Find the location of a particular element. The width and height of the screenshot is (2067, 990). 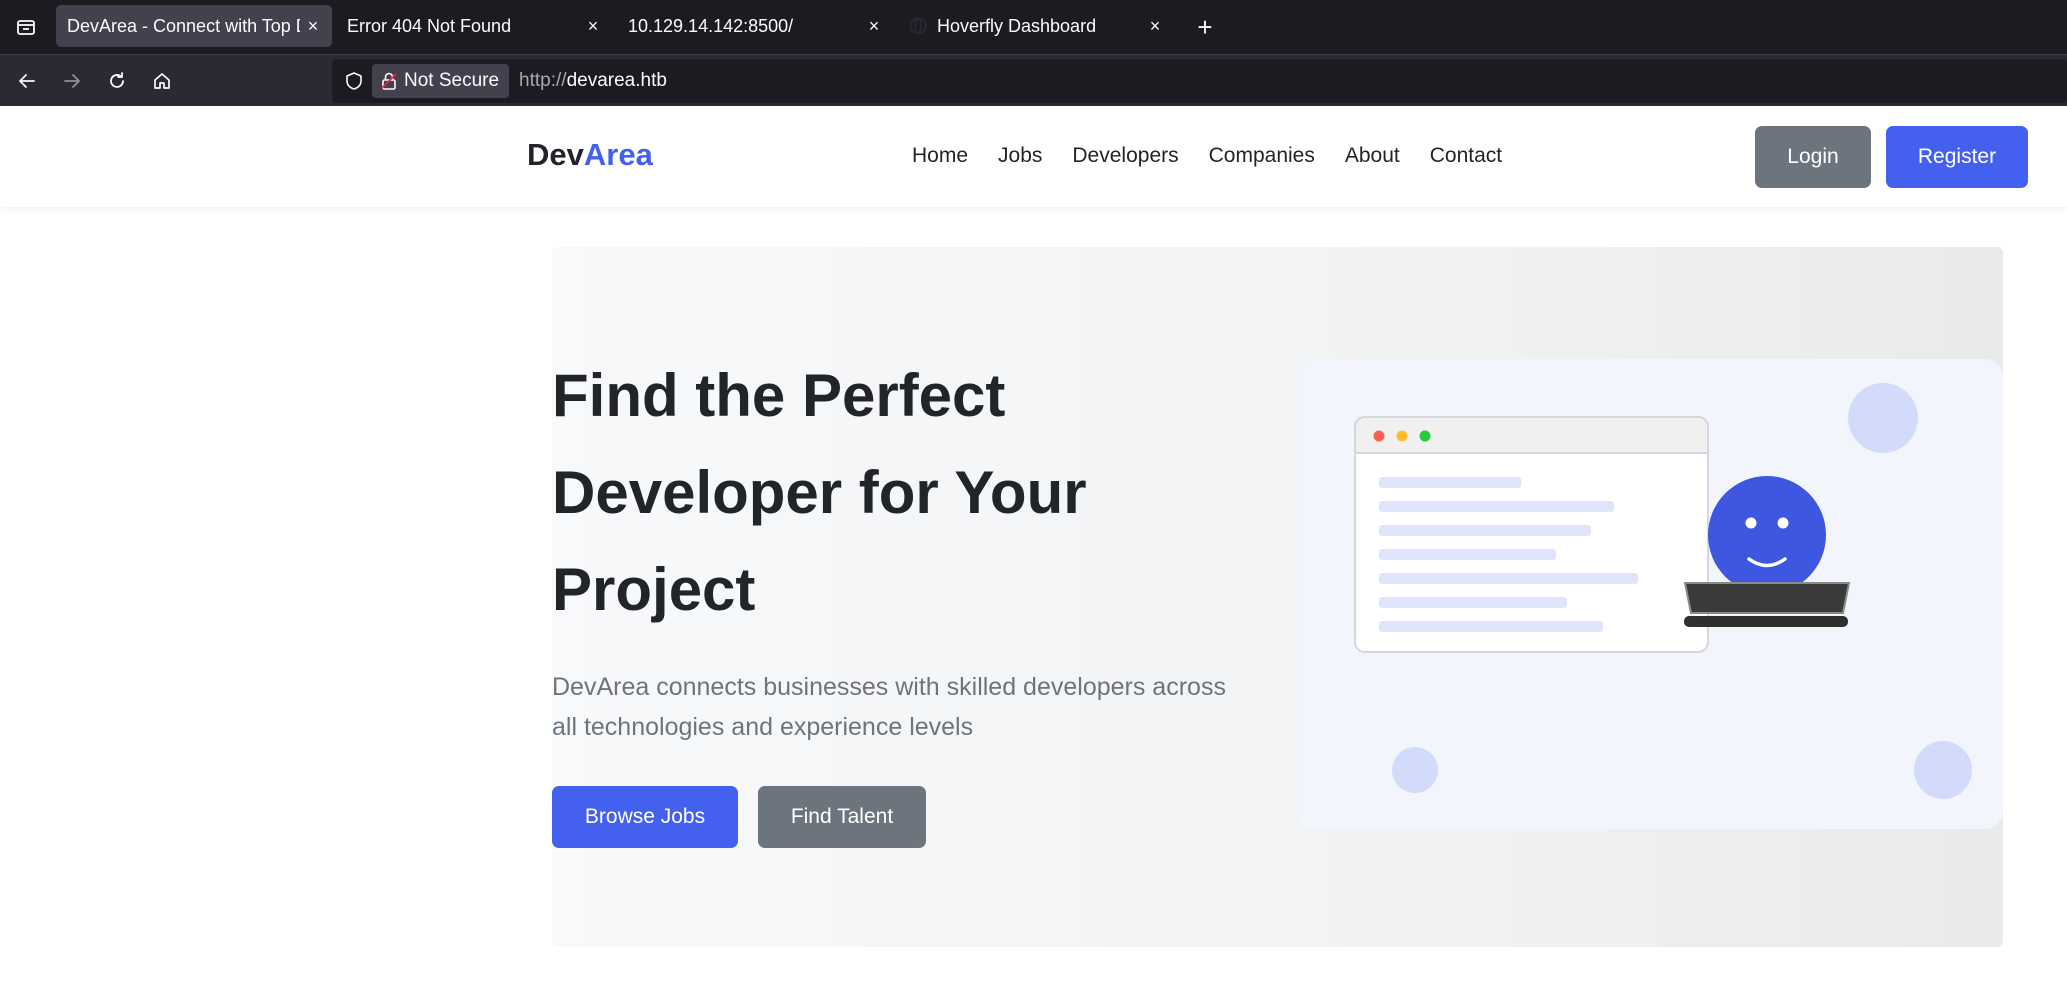

tab-devarea: DevArea - Connect with Top Developers × is located at coordinates (194, 26).